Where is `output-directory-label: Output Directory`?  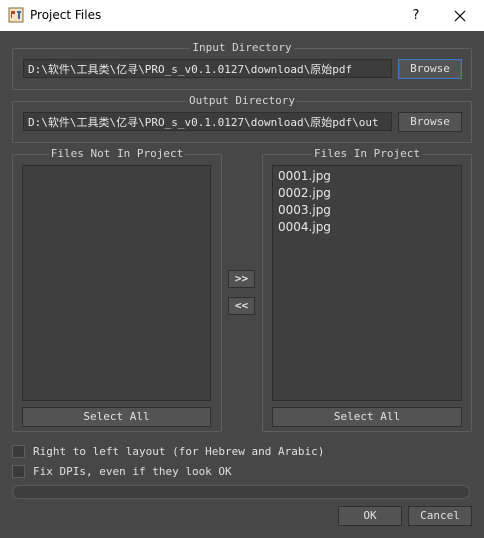
output-directory-label: Output Directory is located at coordinates (242, 100).